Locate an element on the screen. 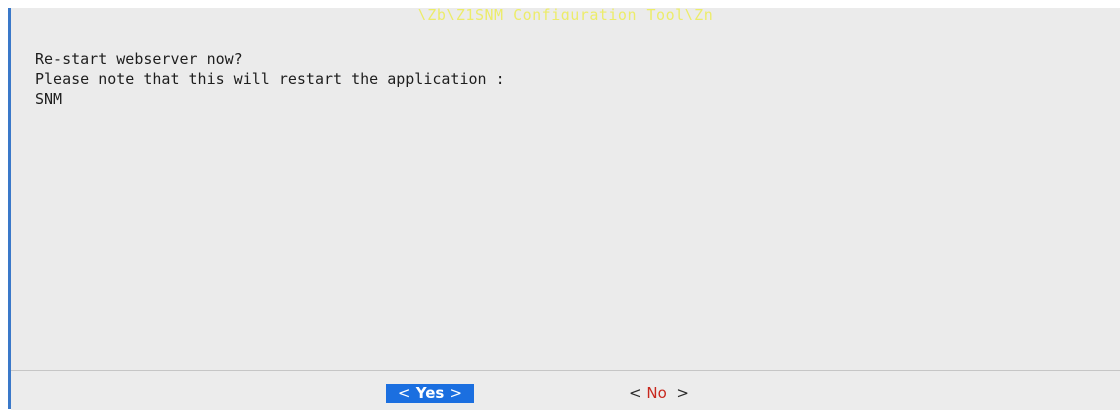 This screenshot has width=1120, height=410. no-right-bracket: > is located at coordinates (682, 393).